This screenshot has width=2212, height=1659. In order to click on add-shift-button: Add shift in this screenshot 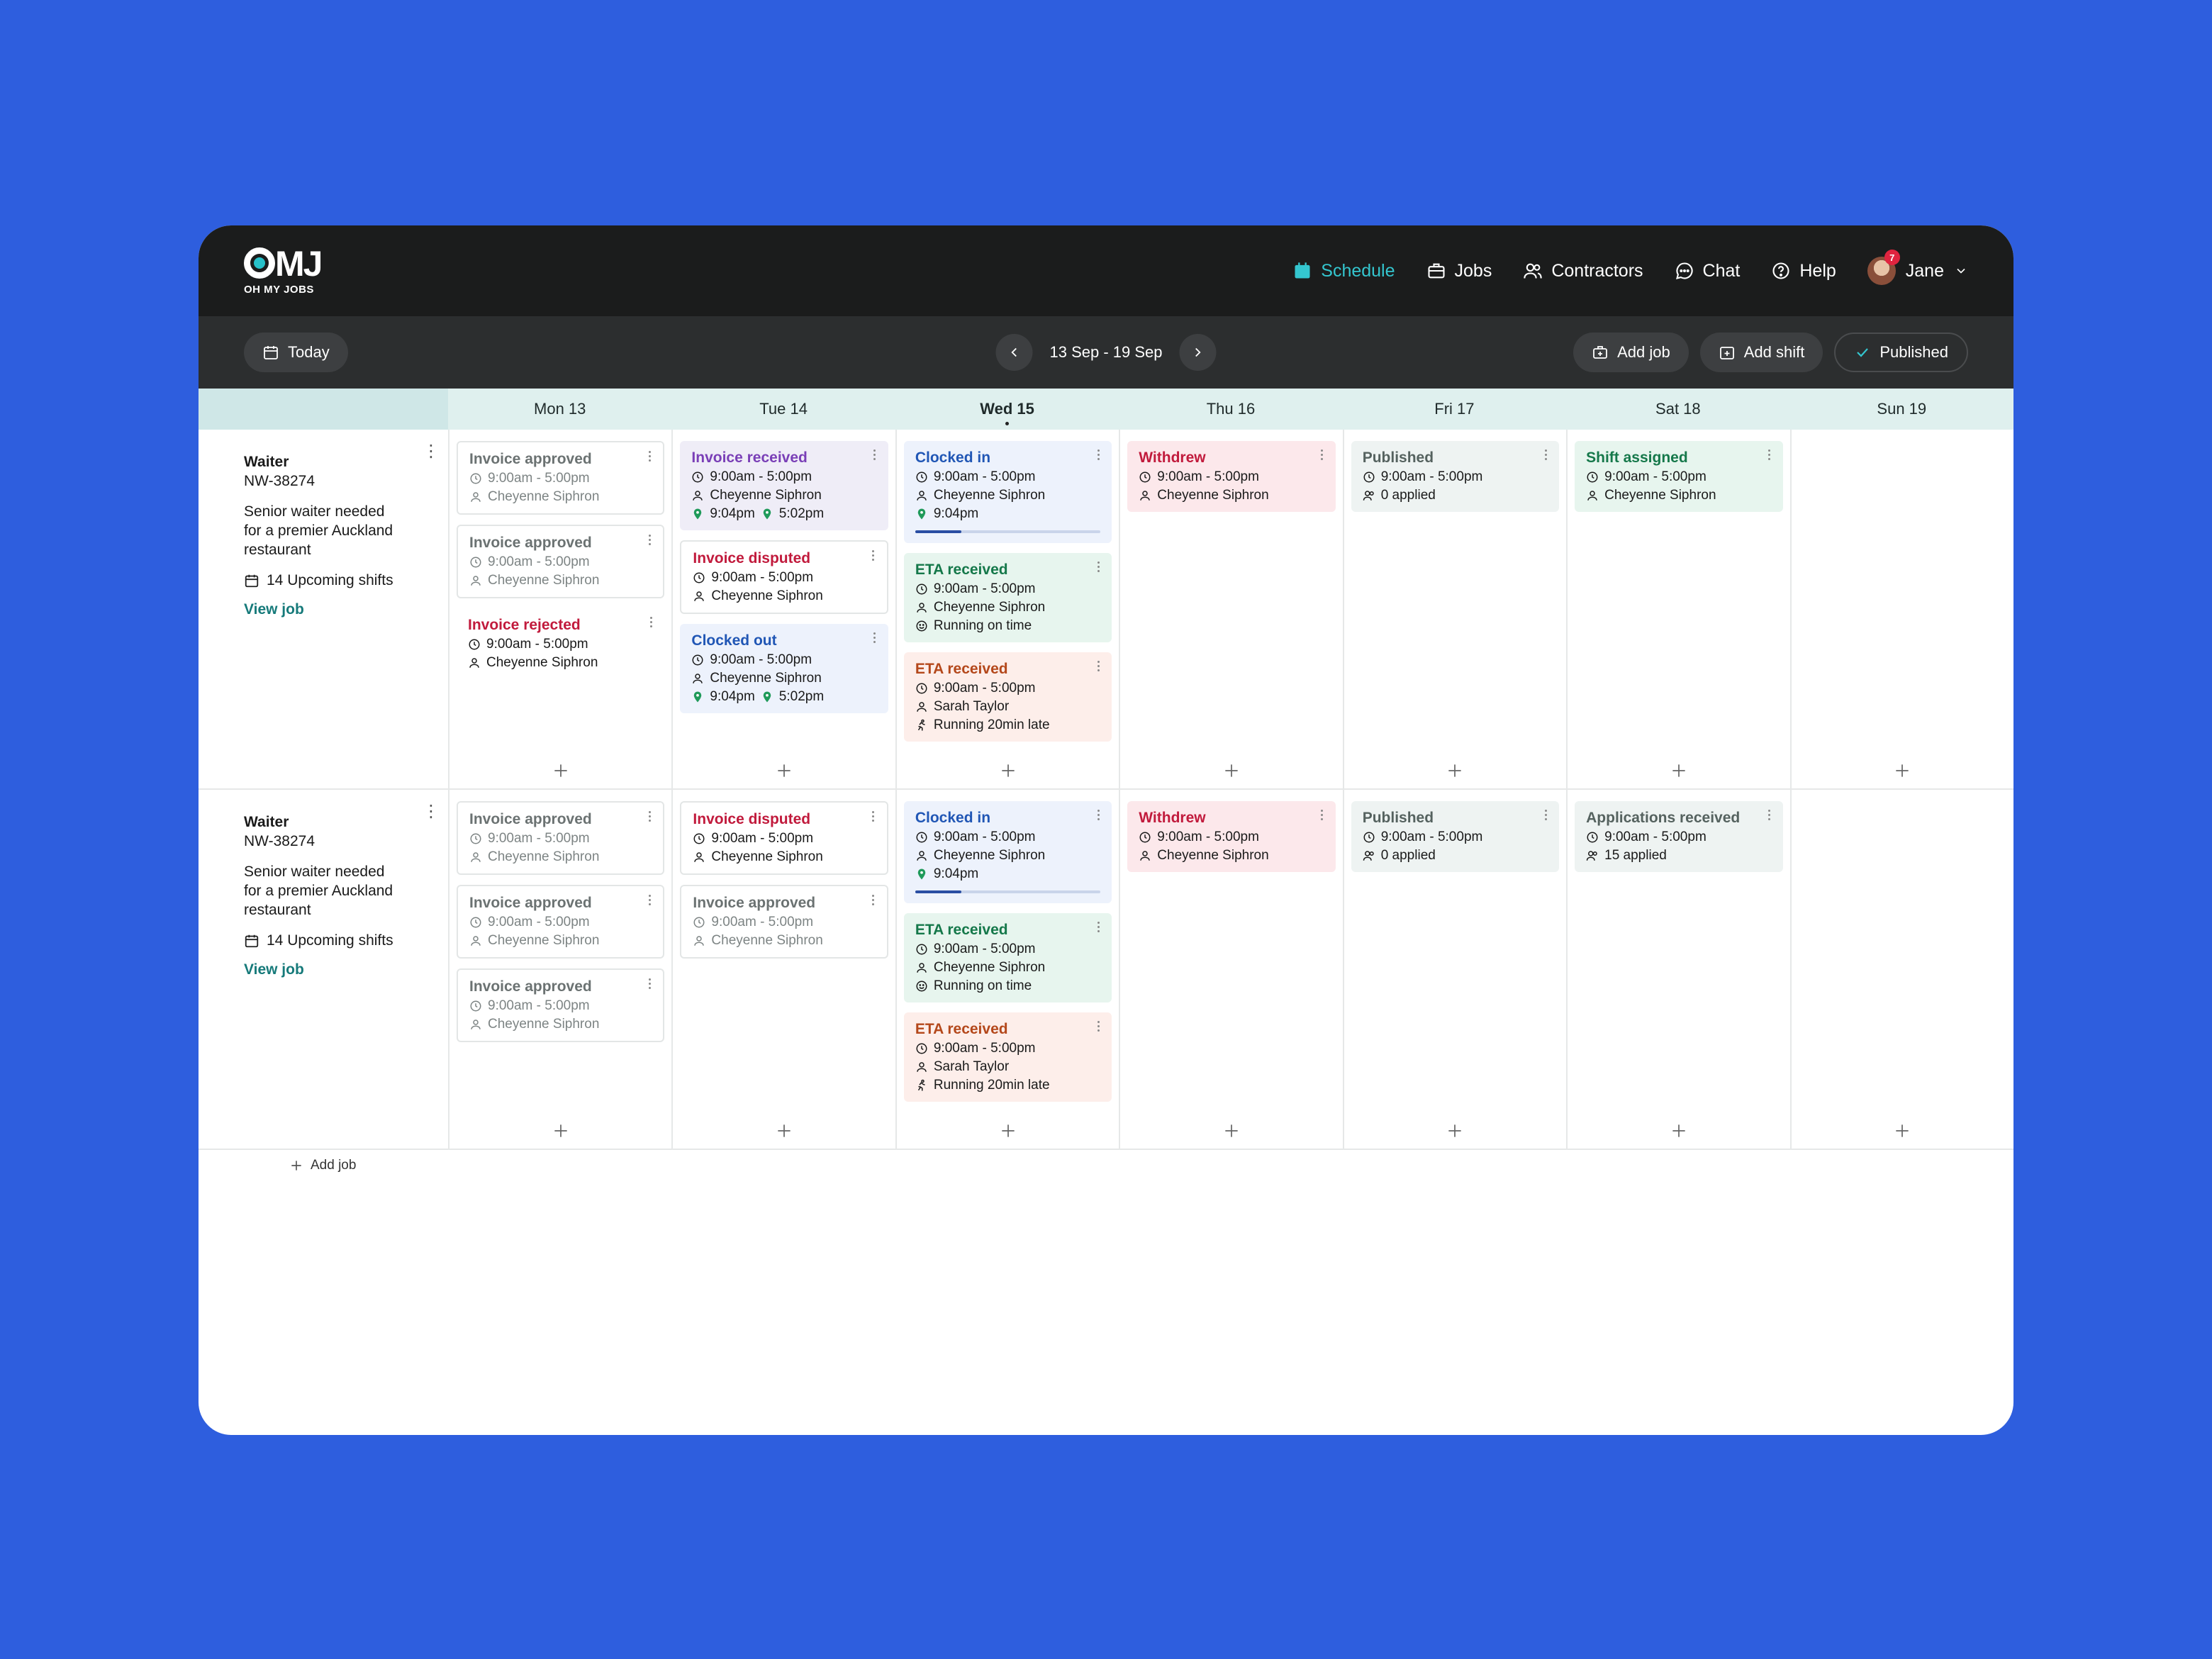, I will do `click(1761, 353)`.